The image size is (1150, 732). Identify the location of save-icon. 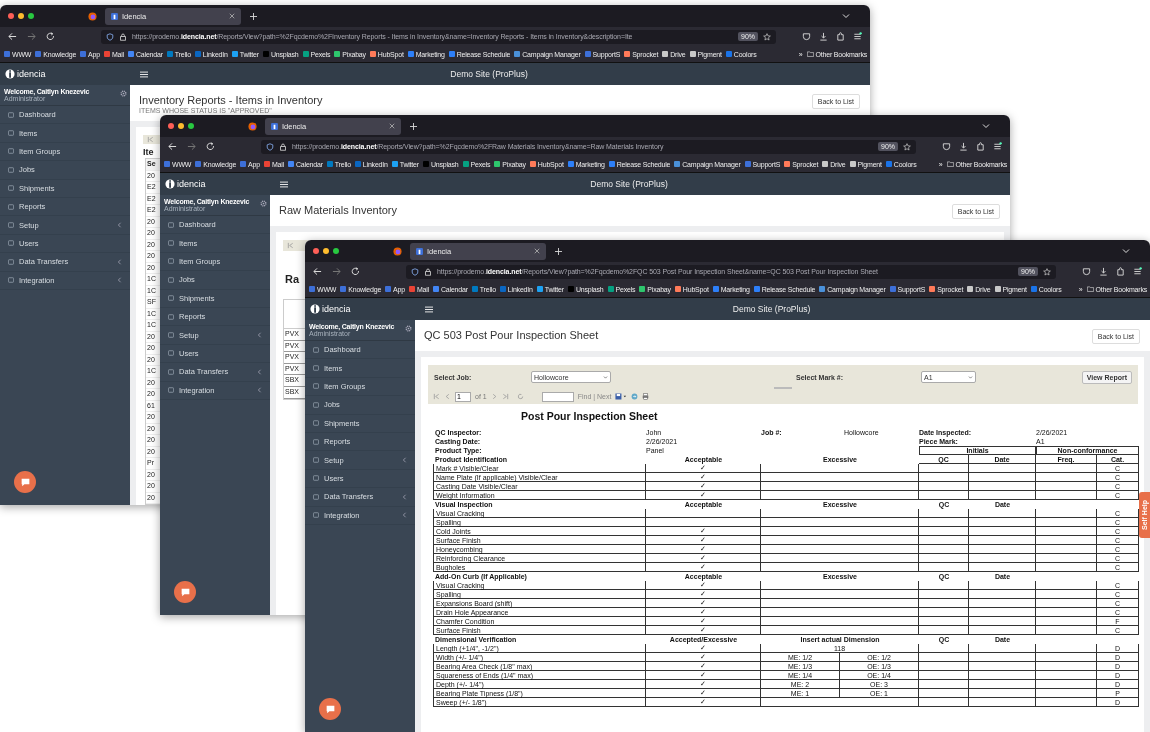
(621, 396).